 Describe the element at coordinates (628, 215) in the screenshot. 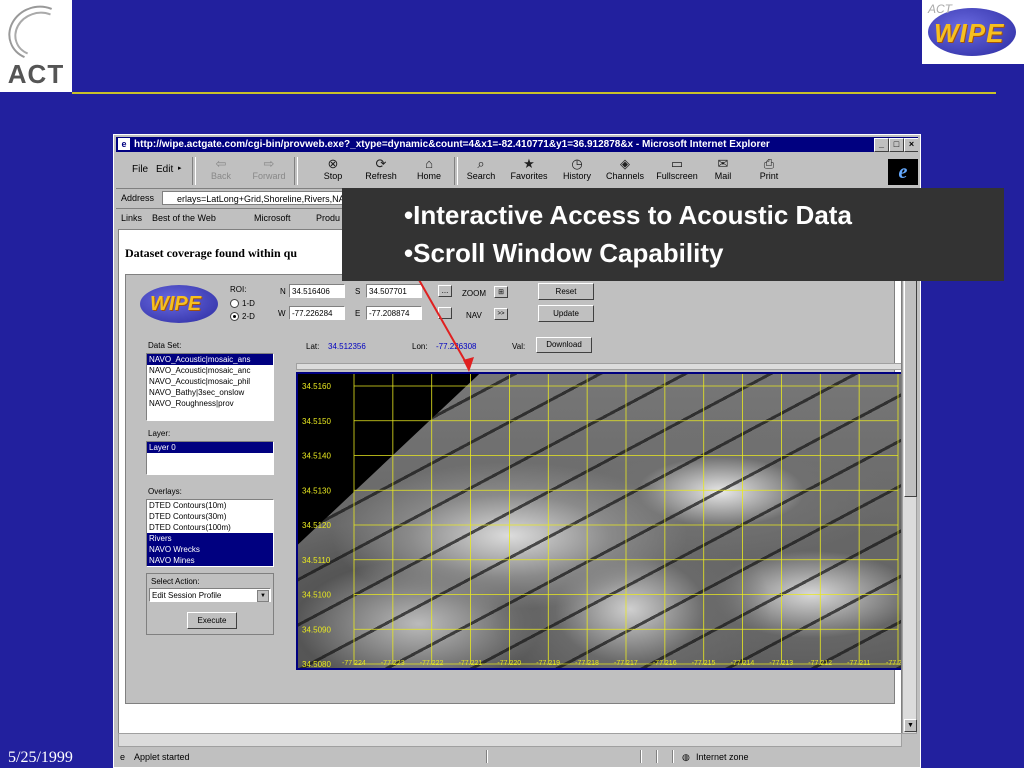

I see `callout-line-1: •Interactive Access to Acoustic Data` at that location.